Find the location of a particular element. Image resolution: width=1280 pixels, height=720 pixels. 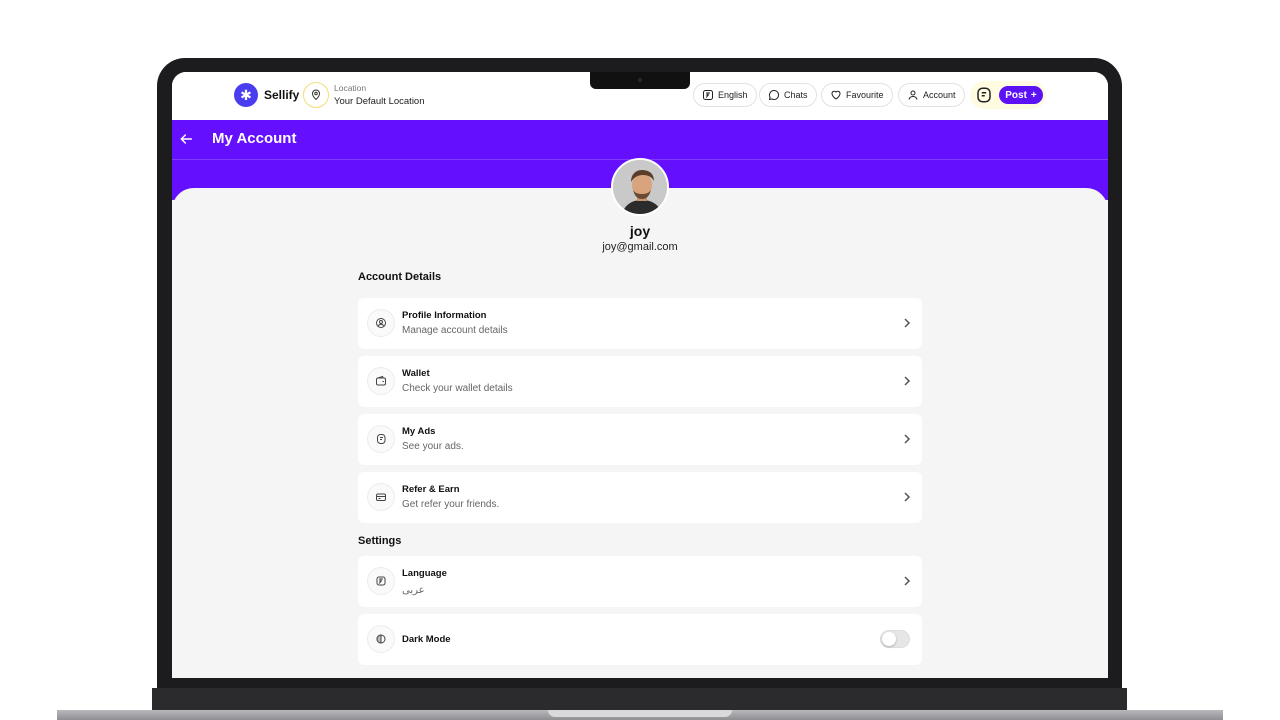

dark-mode-toggle is located at coordinates (895, 639).